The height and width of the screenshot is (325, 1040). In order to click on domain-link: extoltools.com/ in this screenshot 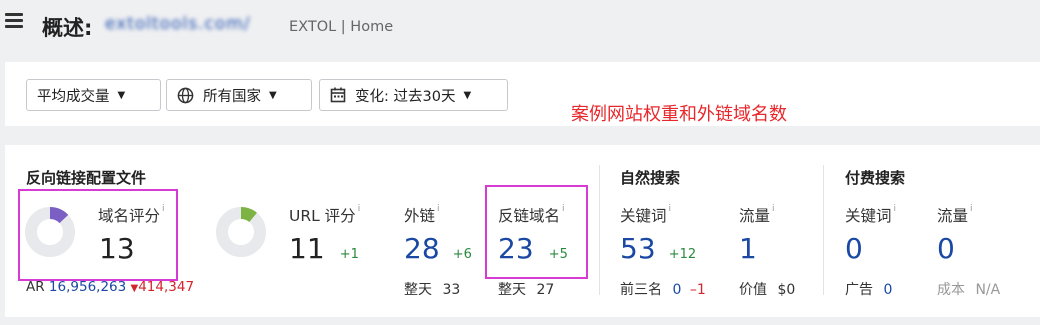, I will do `click(178, 24)`.